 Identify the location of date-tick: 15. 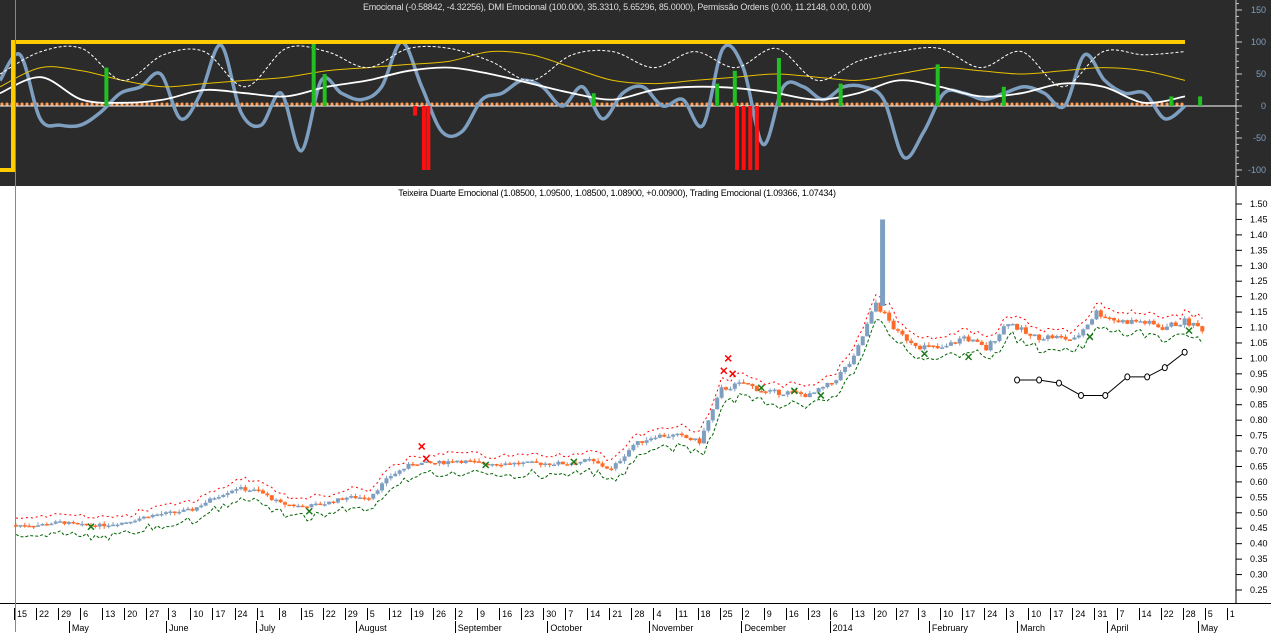
(20, 614).